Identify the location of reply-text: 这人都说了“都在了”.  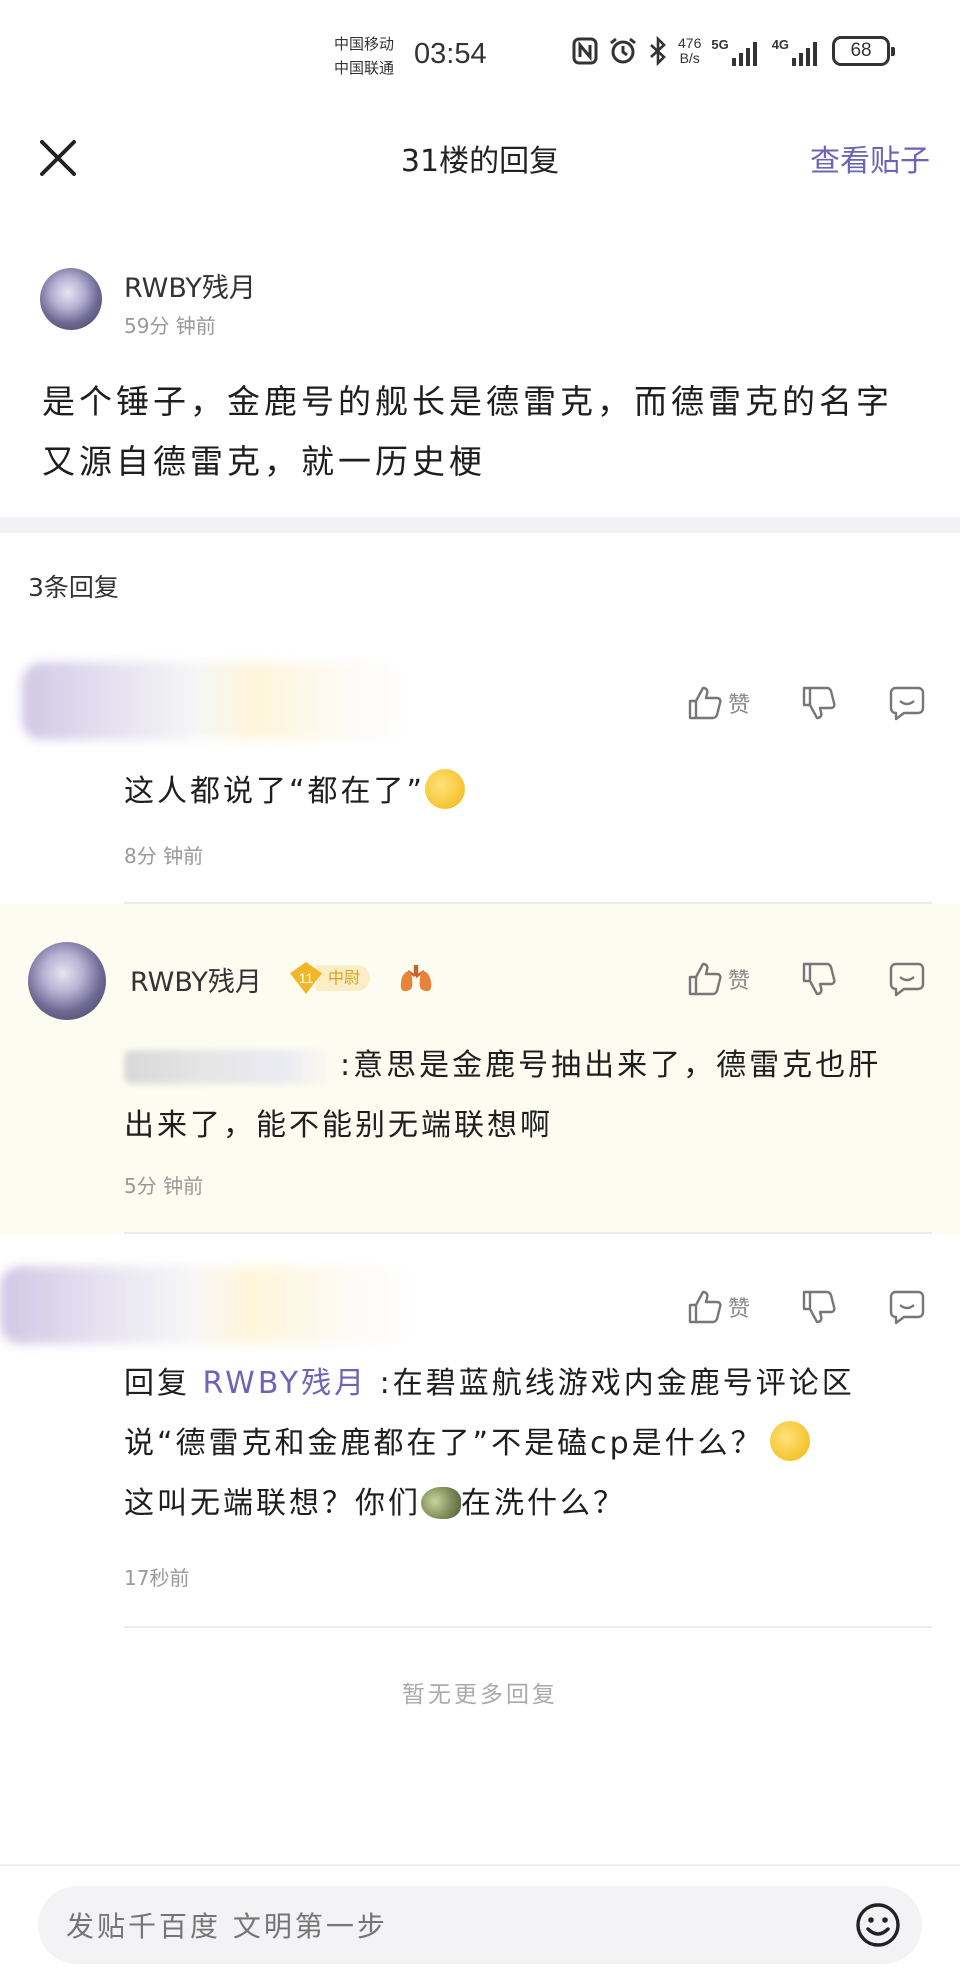
(519, 792).